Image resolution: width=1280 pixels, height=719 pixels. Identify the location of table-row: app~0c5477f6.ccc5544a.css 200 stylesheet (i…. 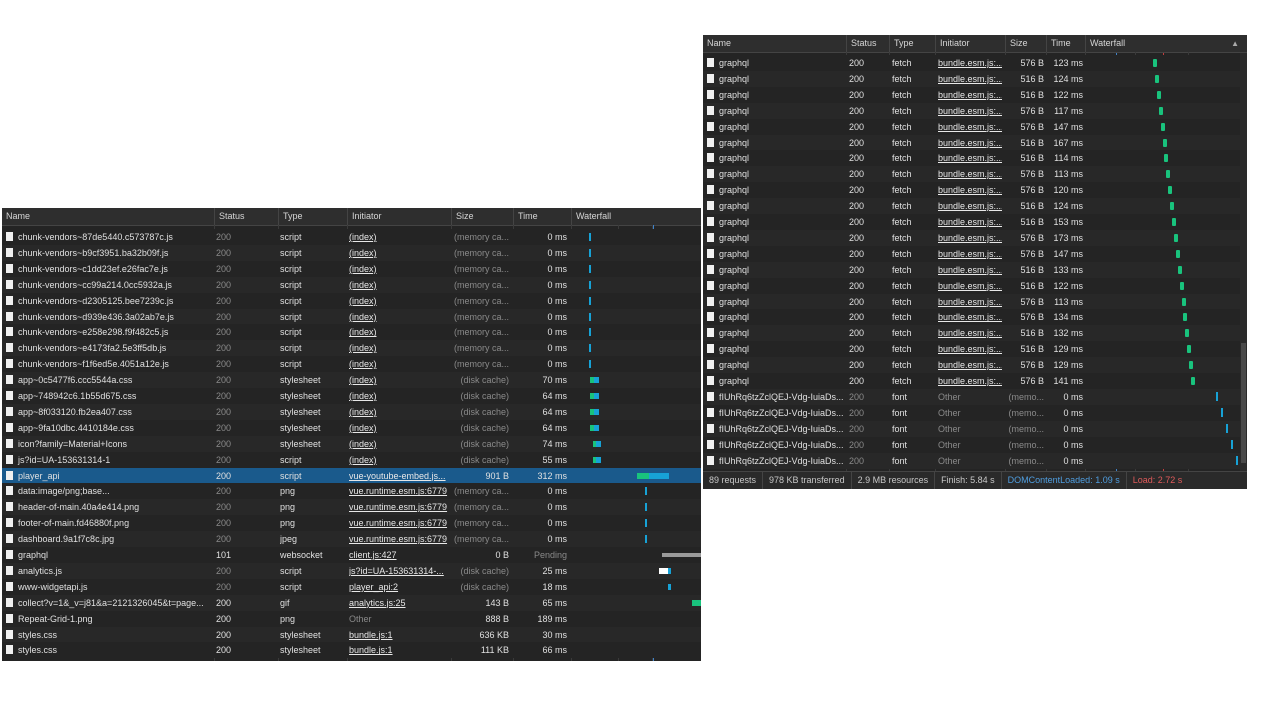
(351, 380).